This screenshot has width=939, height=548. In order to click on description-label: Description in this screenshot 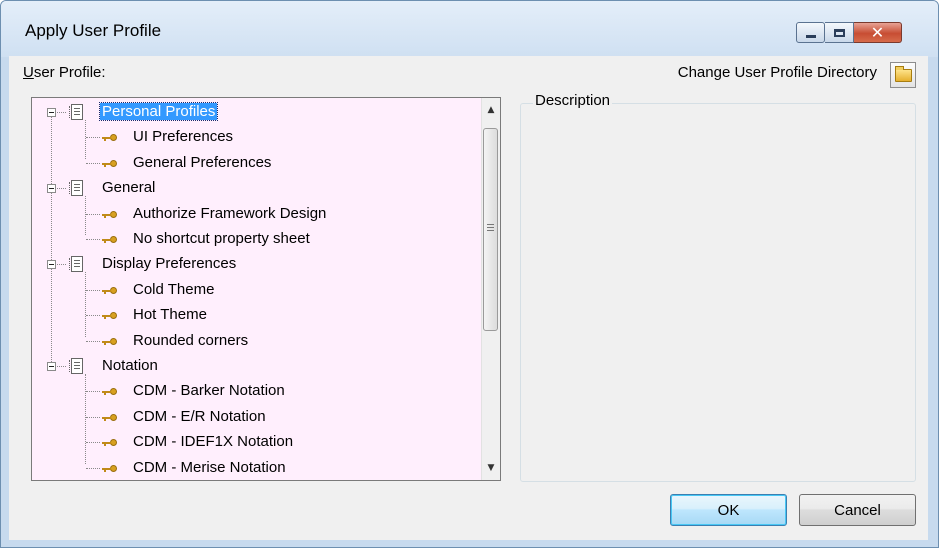, I will do `click(573, 100)`.